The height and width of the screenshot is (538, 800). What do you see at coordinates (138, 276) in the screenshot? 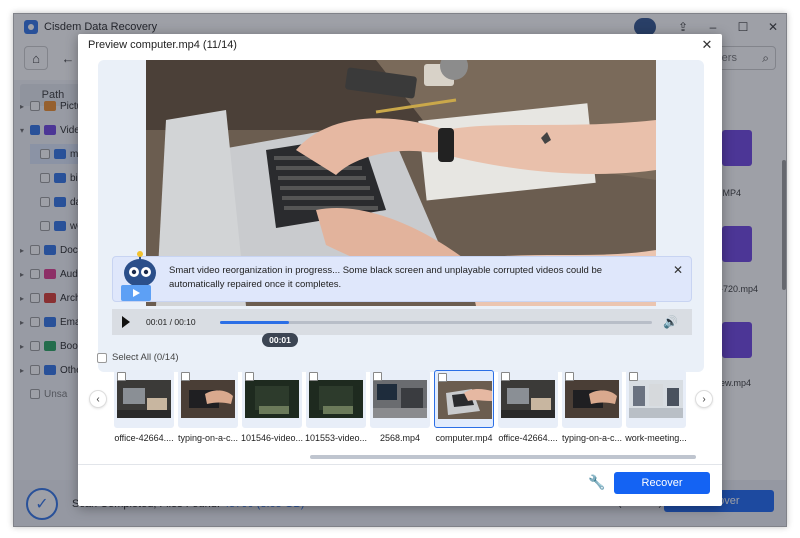
I see `mascot-icon` at bounding box center [138, 276].